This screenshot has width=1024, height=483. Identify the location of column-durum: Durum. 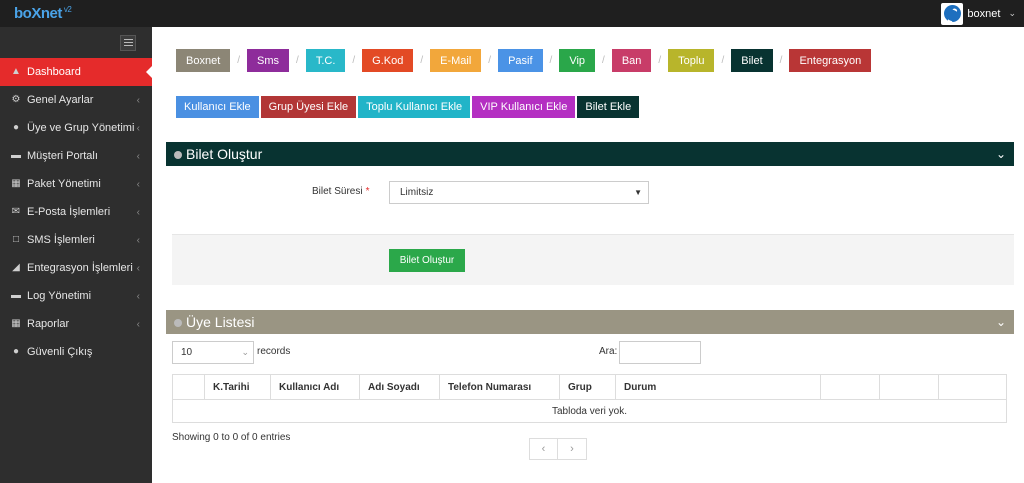
(718, 387).